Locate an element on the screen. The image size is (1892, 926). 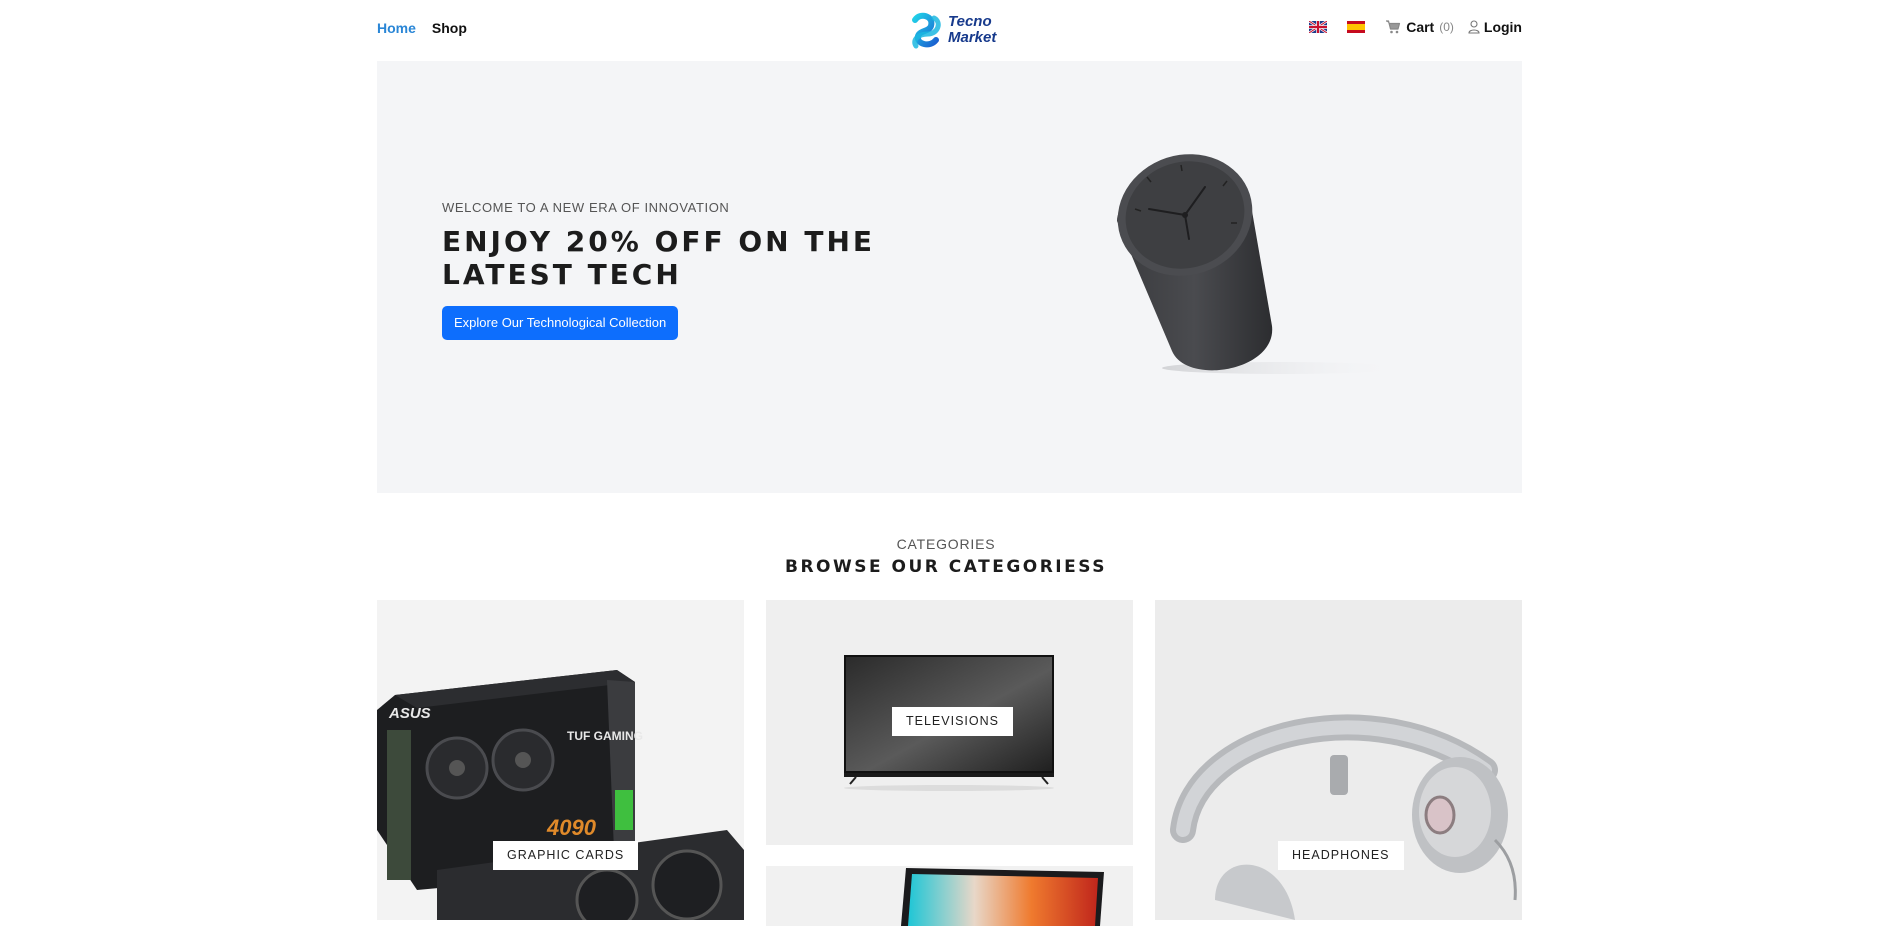
cart-label: Cart is located at coordinates (1420, 27).